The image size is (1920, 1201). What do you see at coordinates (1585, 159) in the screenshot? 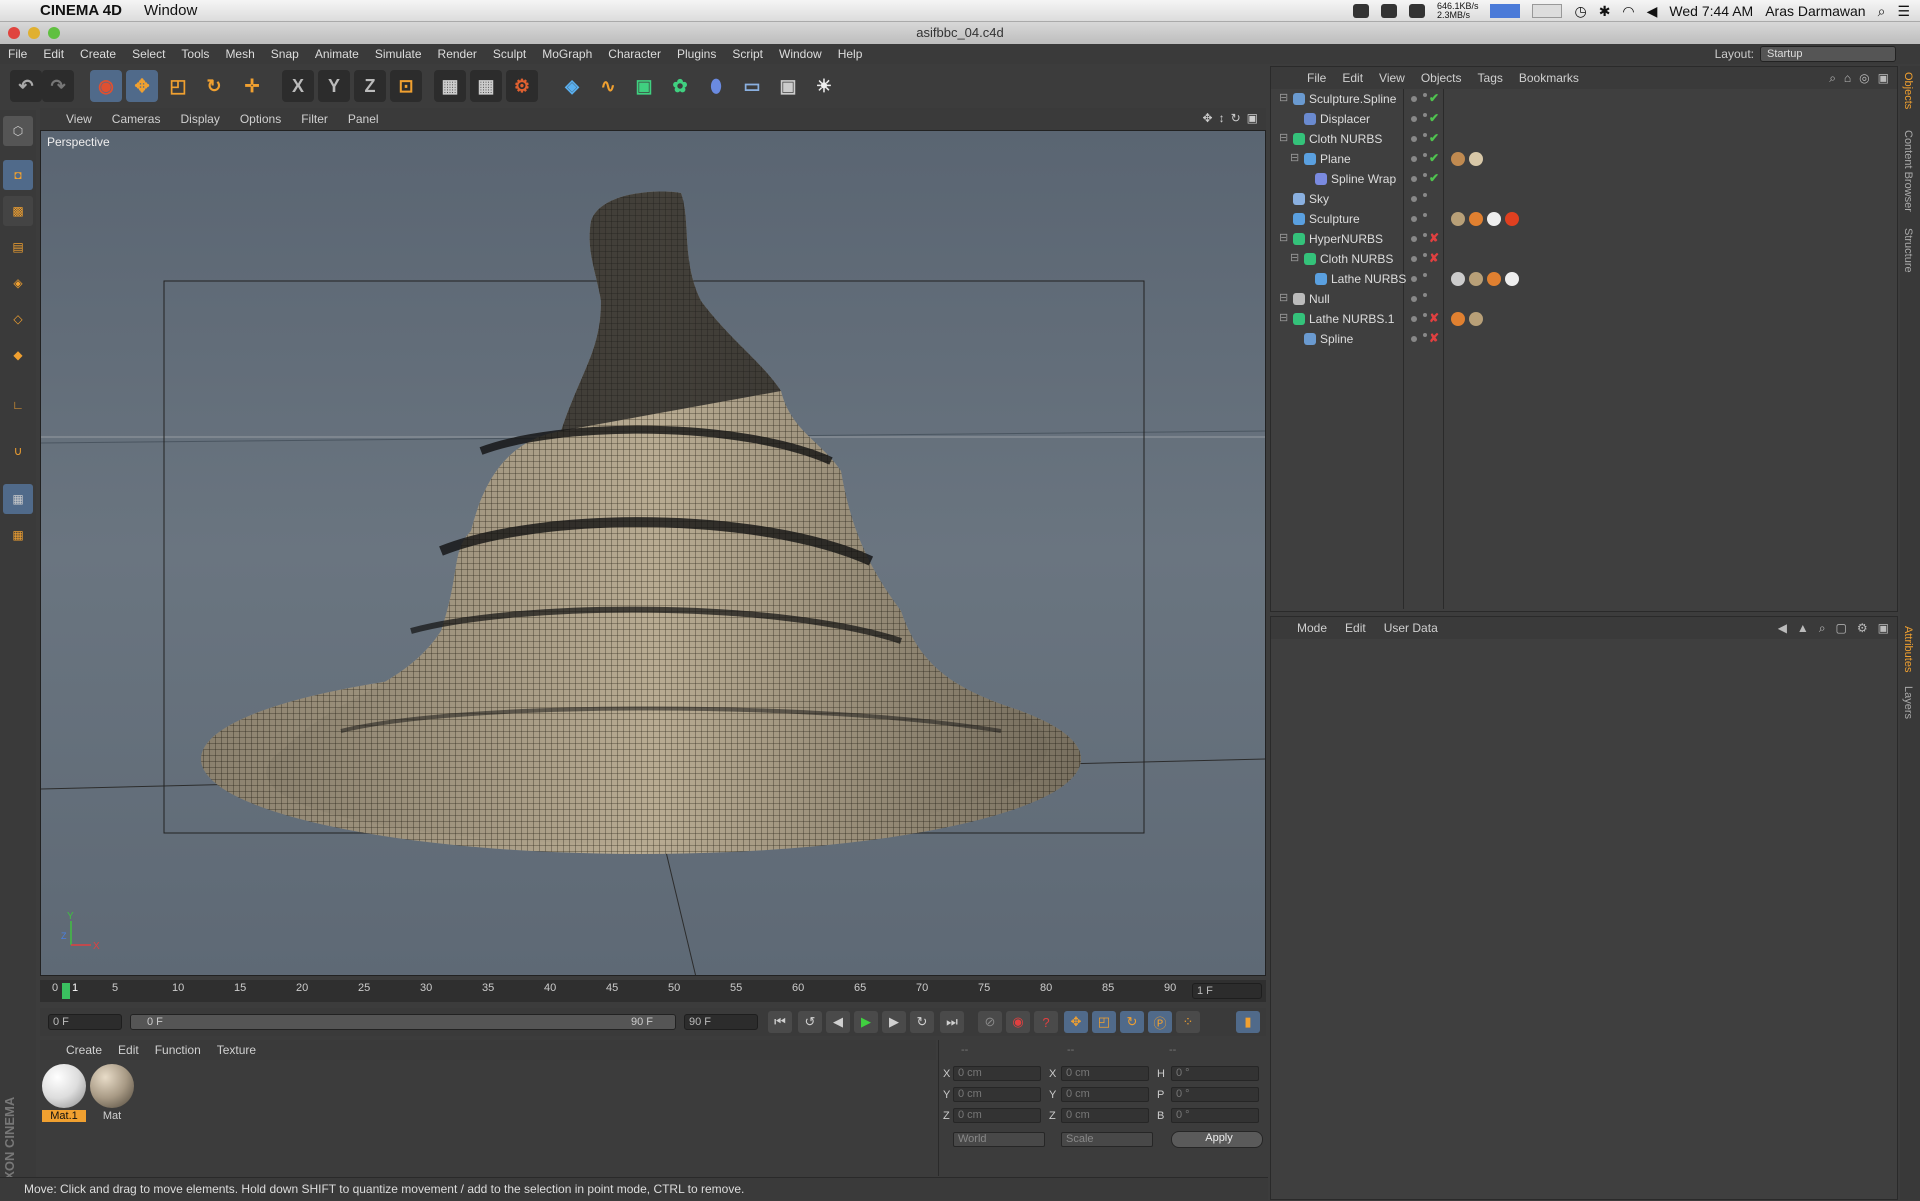
I see `object-row: ⊟Plane✔` at bounding box center [1585, 159].